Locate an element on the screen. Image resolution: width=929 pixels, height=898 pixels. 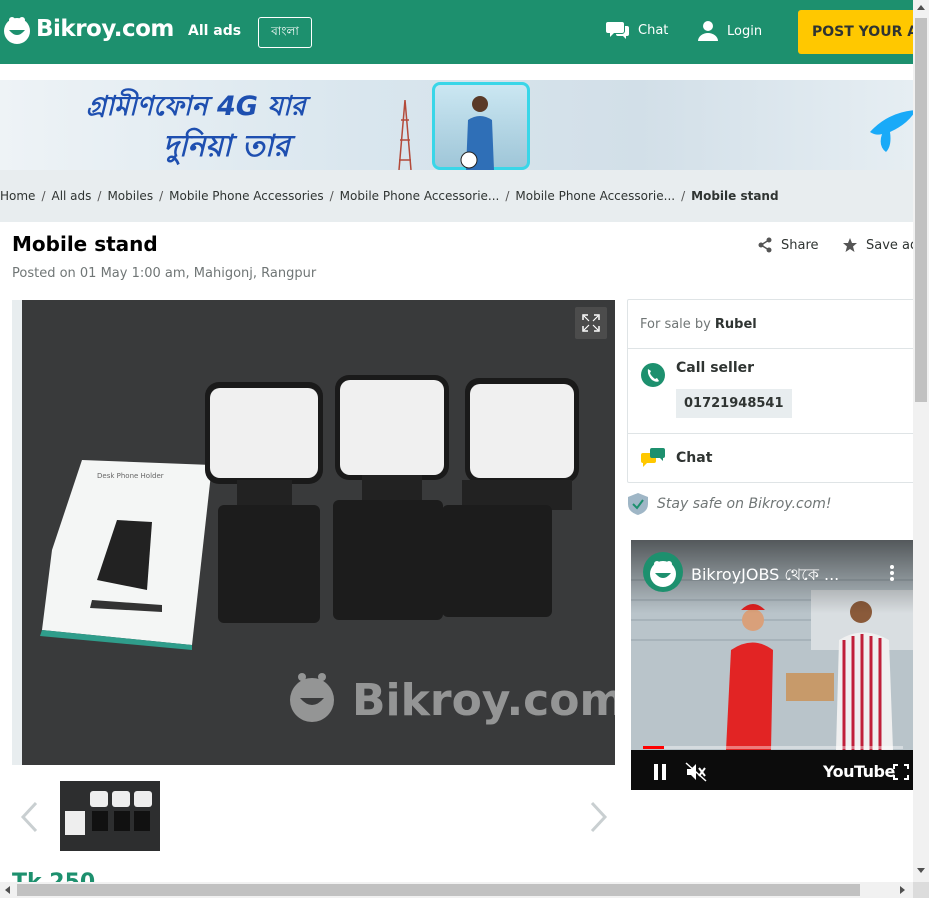
save-ad-button: Save ad is located at coordinates (880, 245).